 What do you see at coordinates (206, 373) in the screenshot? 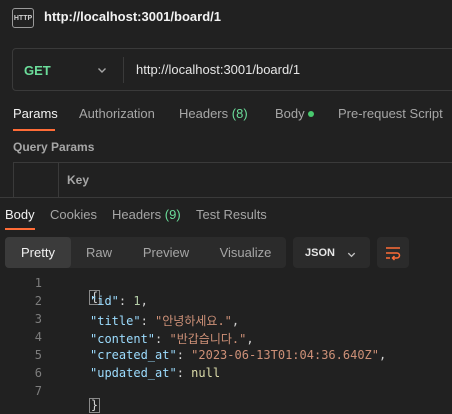
I see `json-value: null` at bounding box center [206, 373].